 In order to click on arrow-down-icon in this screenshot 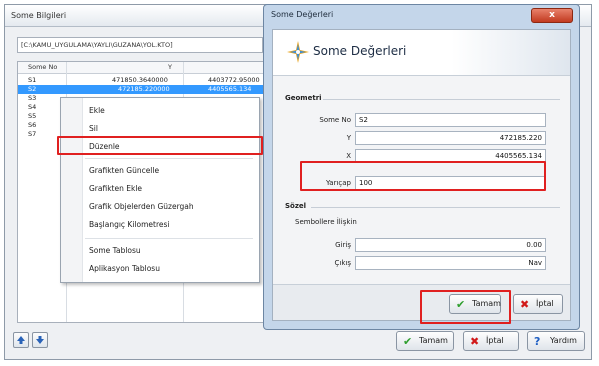, I will do `click(40, 340)`.